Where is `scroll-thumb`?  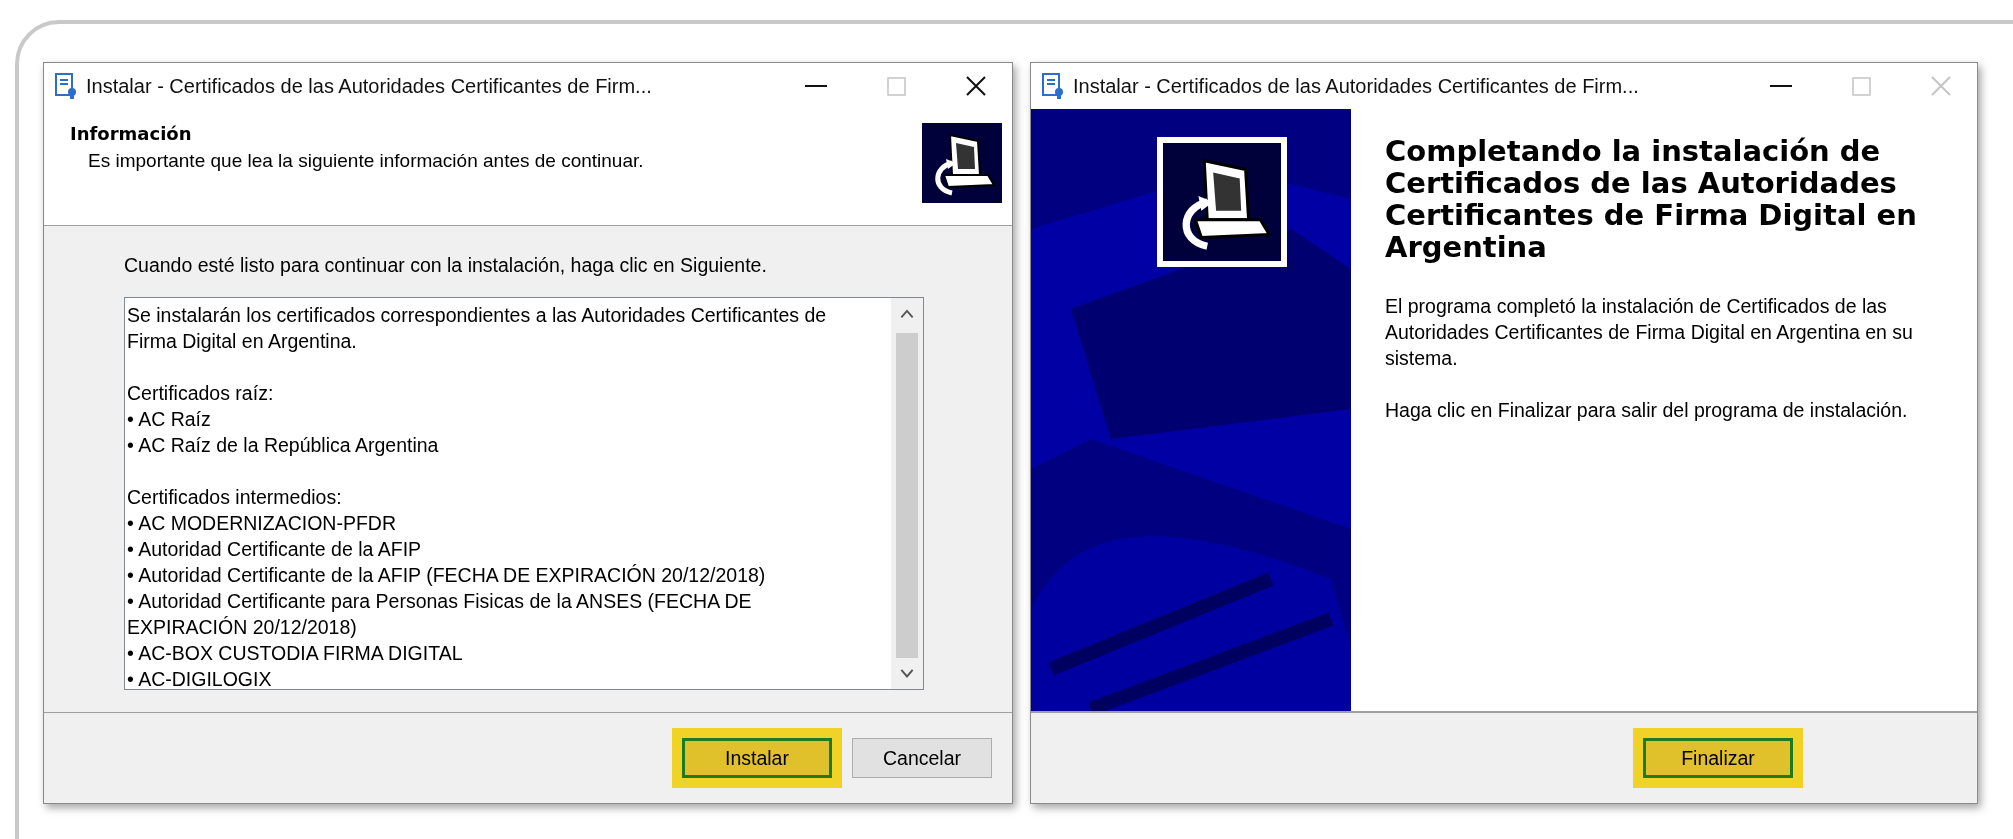 scroll-thumb is located at coordinates (907, 495).